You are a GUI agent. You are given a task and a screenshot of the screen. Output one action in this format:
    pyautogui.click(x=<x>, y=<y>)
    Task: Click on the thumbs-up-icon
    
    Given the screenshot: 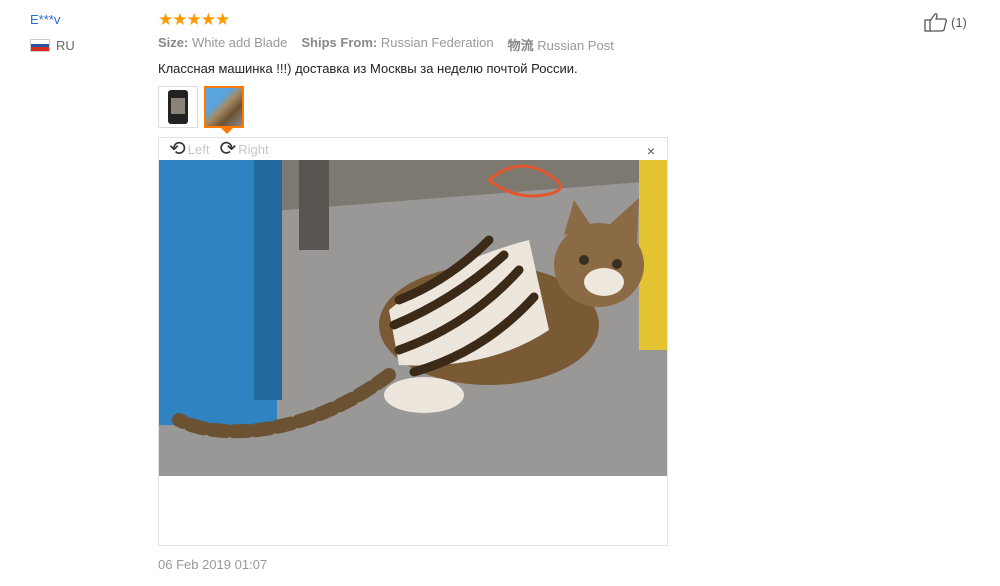 What is the action you would take?
    pyautogui.click(x=935, y=22)
    